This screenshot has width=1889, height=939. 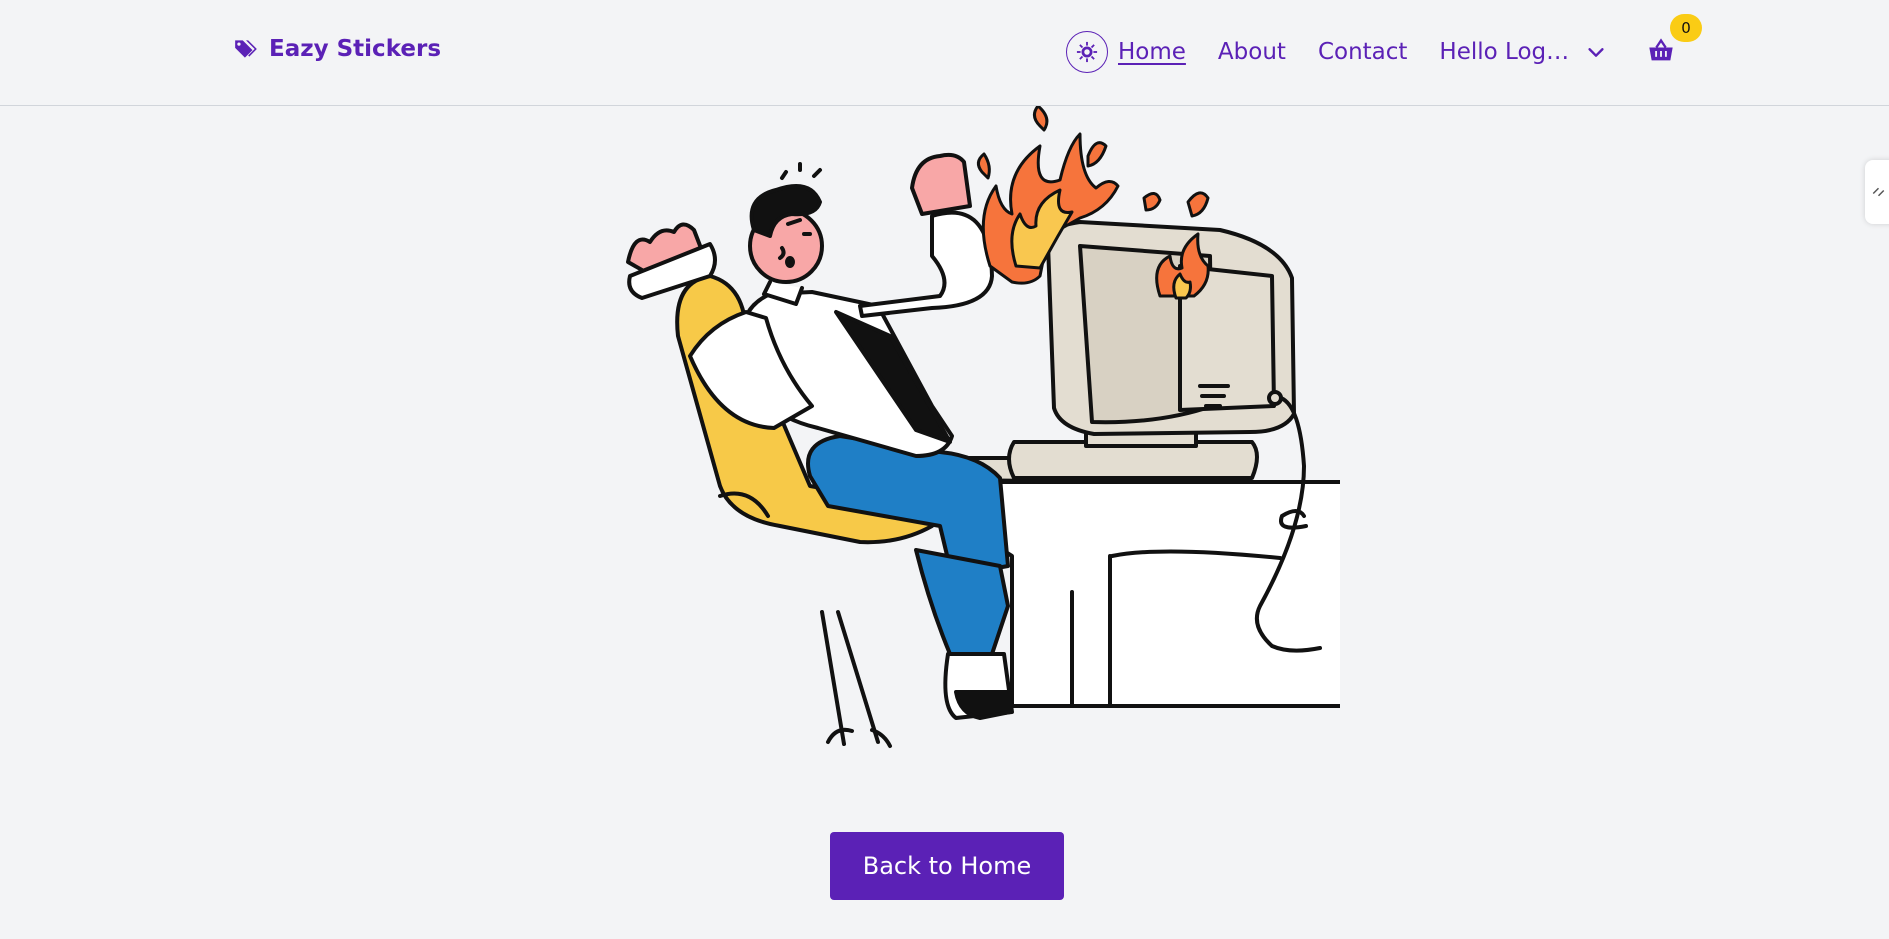 What do you see at coordinates (947, 866) in the screenshot?
I see `back-to-home-button: Back to Home` at bounding box center [947, 866].